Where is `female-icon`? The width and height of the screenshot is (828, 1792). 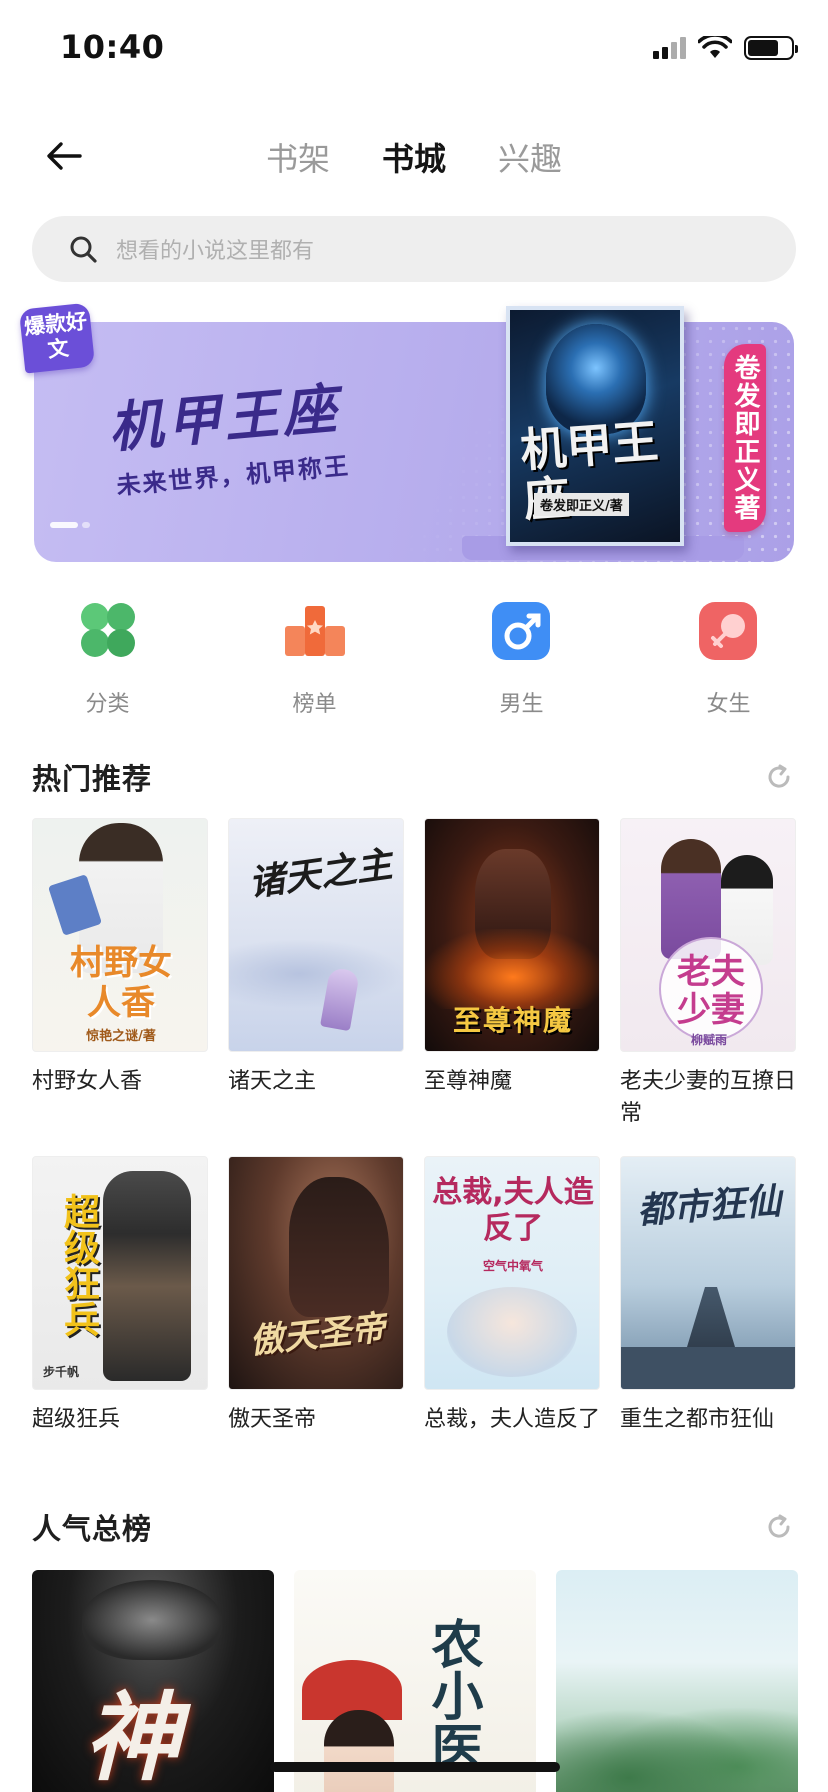 female-icon is located at coordinates (727, 631).